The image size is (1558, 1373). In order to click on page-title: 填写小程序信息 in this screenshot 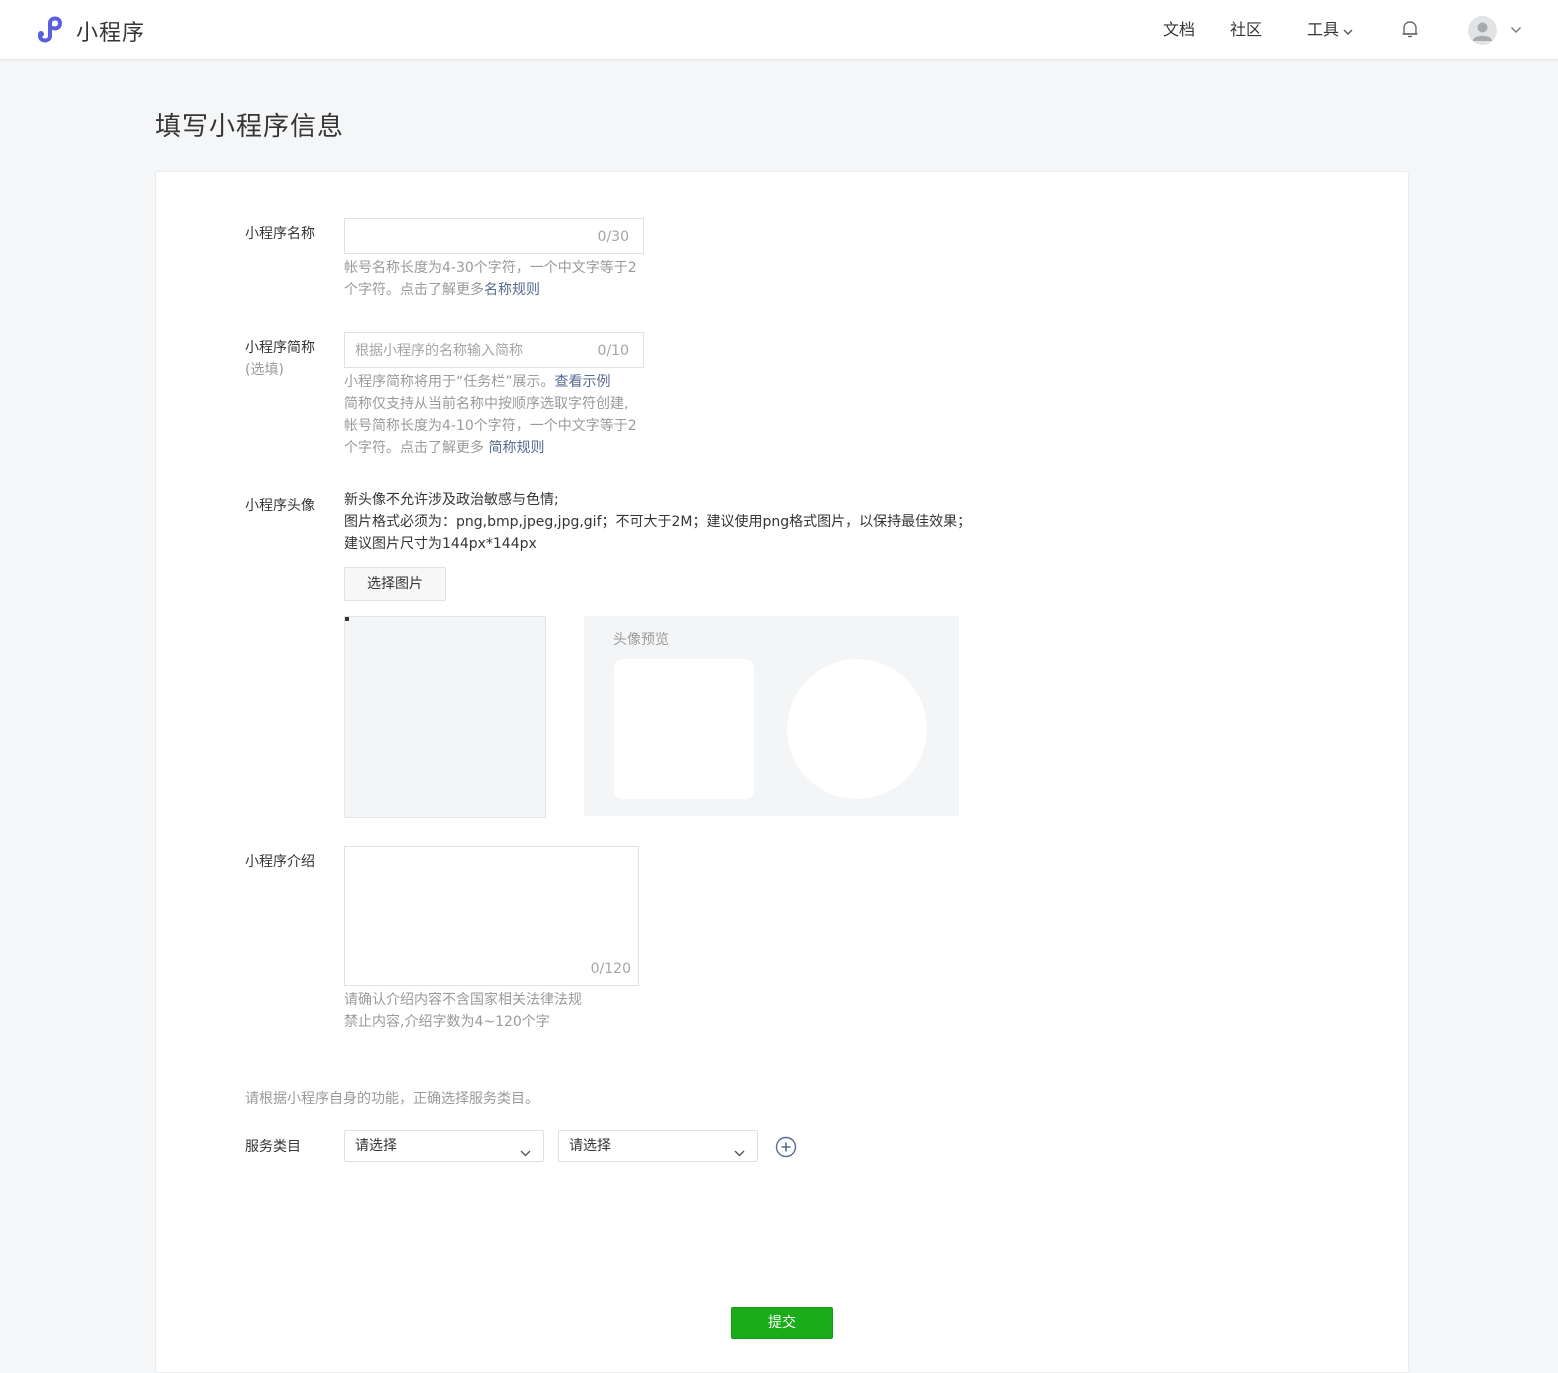, I will do `click(250, 127)`.